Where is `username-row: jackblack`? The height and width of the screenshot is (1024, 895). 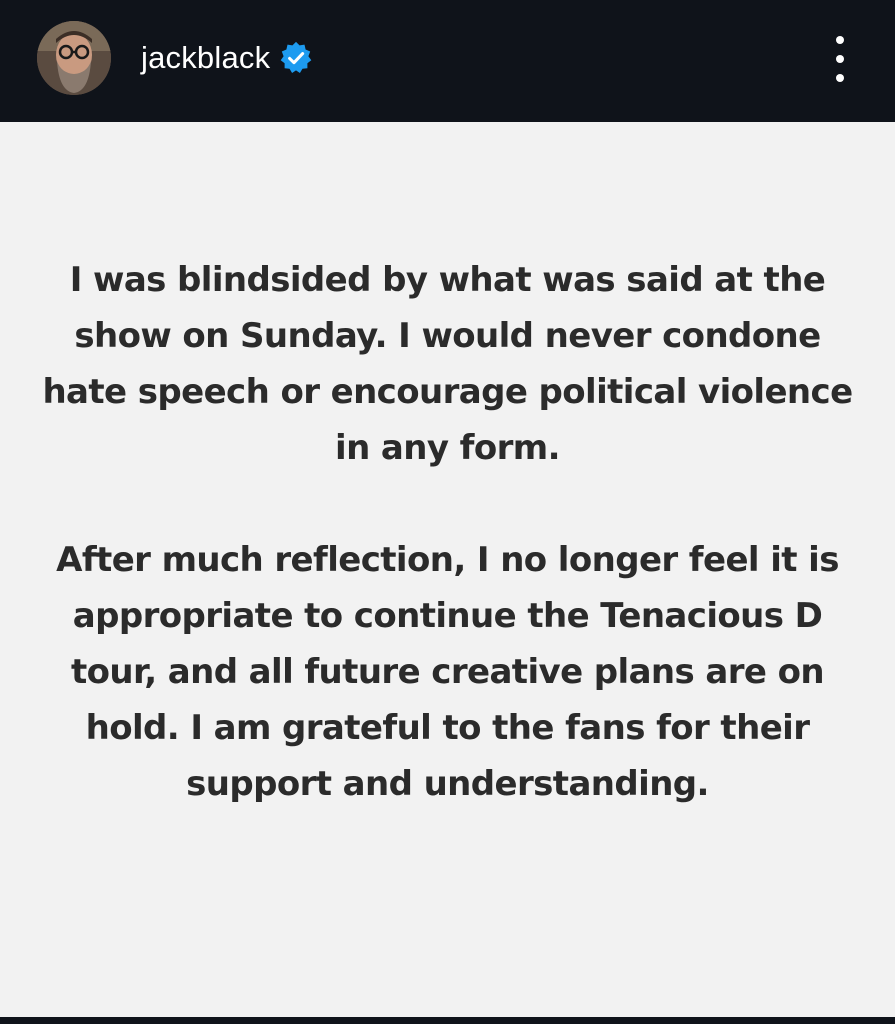 username-row: jackblack is located at coordinates (227, 58).